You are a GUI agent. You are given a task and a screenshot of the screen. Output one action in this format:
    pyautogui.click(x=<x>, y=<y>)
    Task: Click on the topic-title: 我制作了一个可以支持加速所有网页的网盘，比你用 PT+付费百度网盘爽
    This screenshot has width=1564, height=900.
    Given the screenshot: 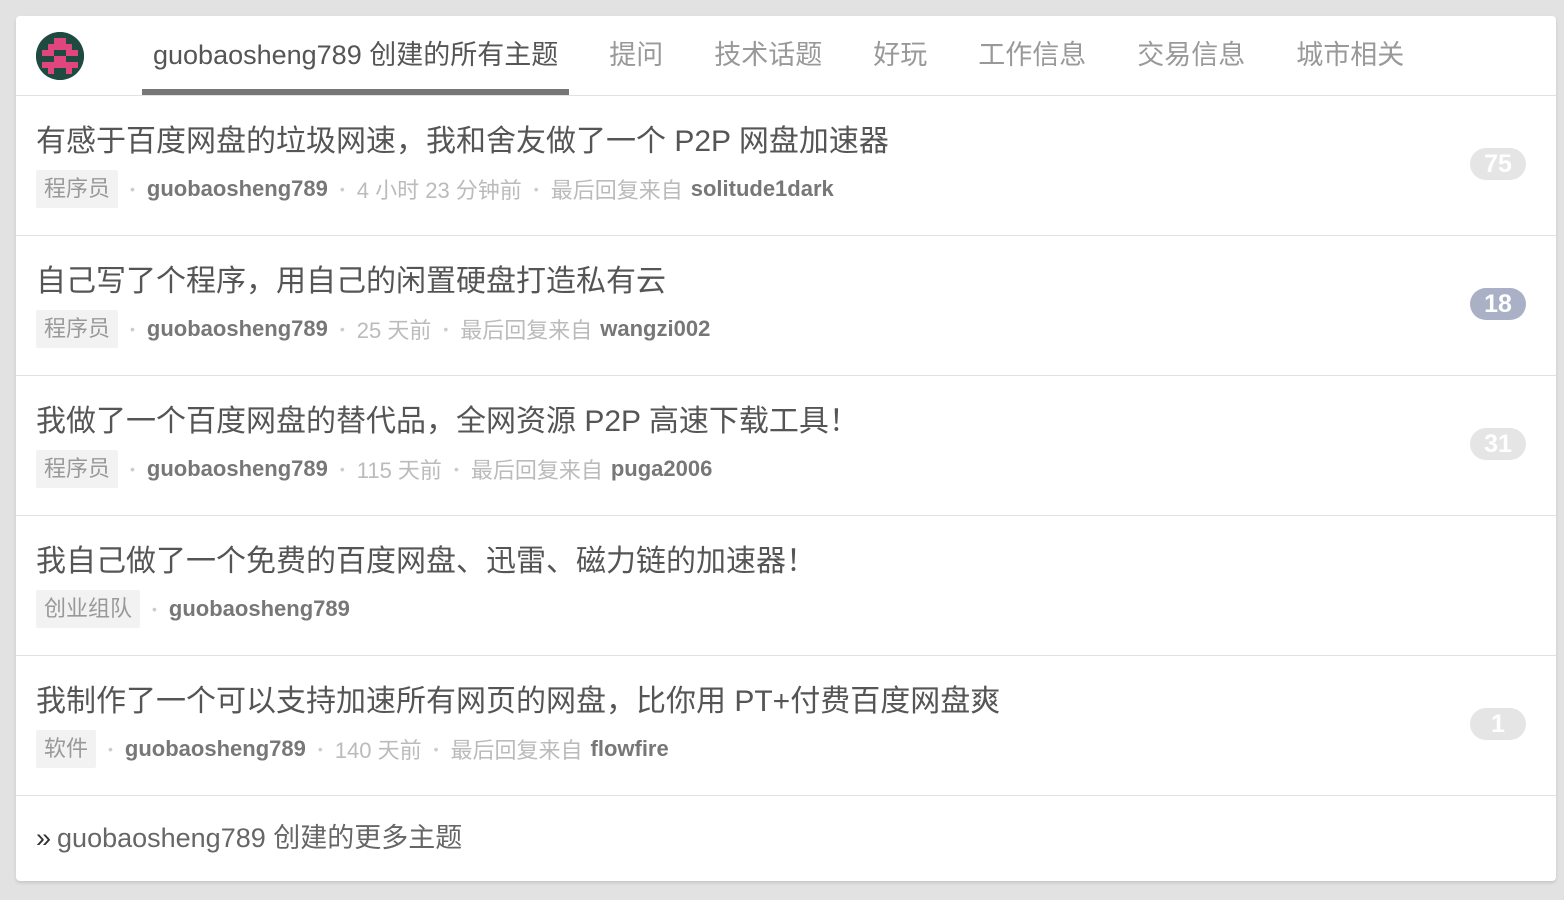 What is the action you would take?
    pyautogui.click(x=518, y=698)
    